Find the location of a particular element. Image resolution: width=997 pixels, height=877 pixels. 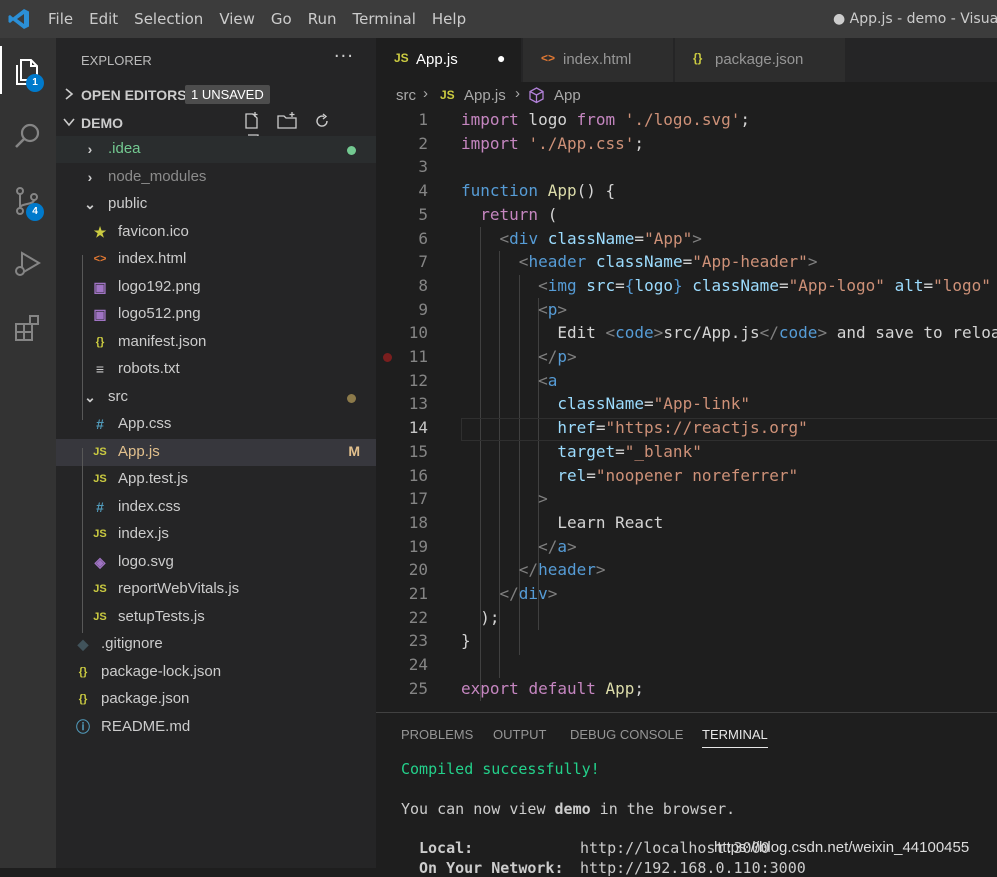

new-folder-icon is located at coordinates (287, 121).